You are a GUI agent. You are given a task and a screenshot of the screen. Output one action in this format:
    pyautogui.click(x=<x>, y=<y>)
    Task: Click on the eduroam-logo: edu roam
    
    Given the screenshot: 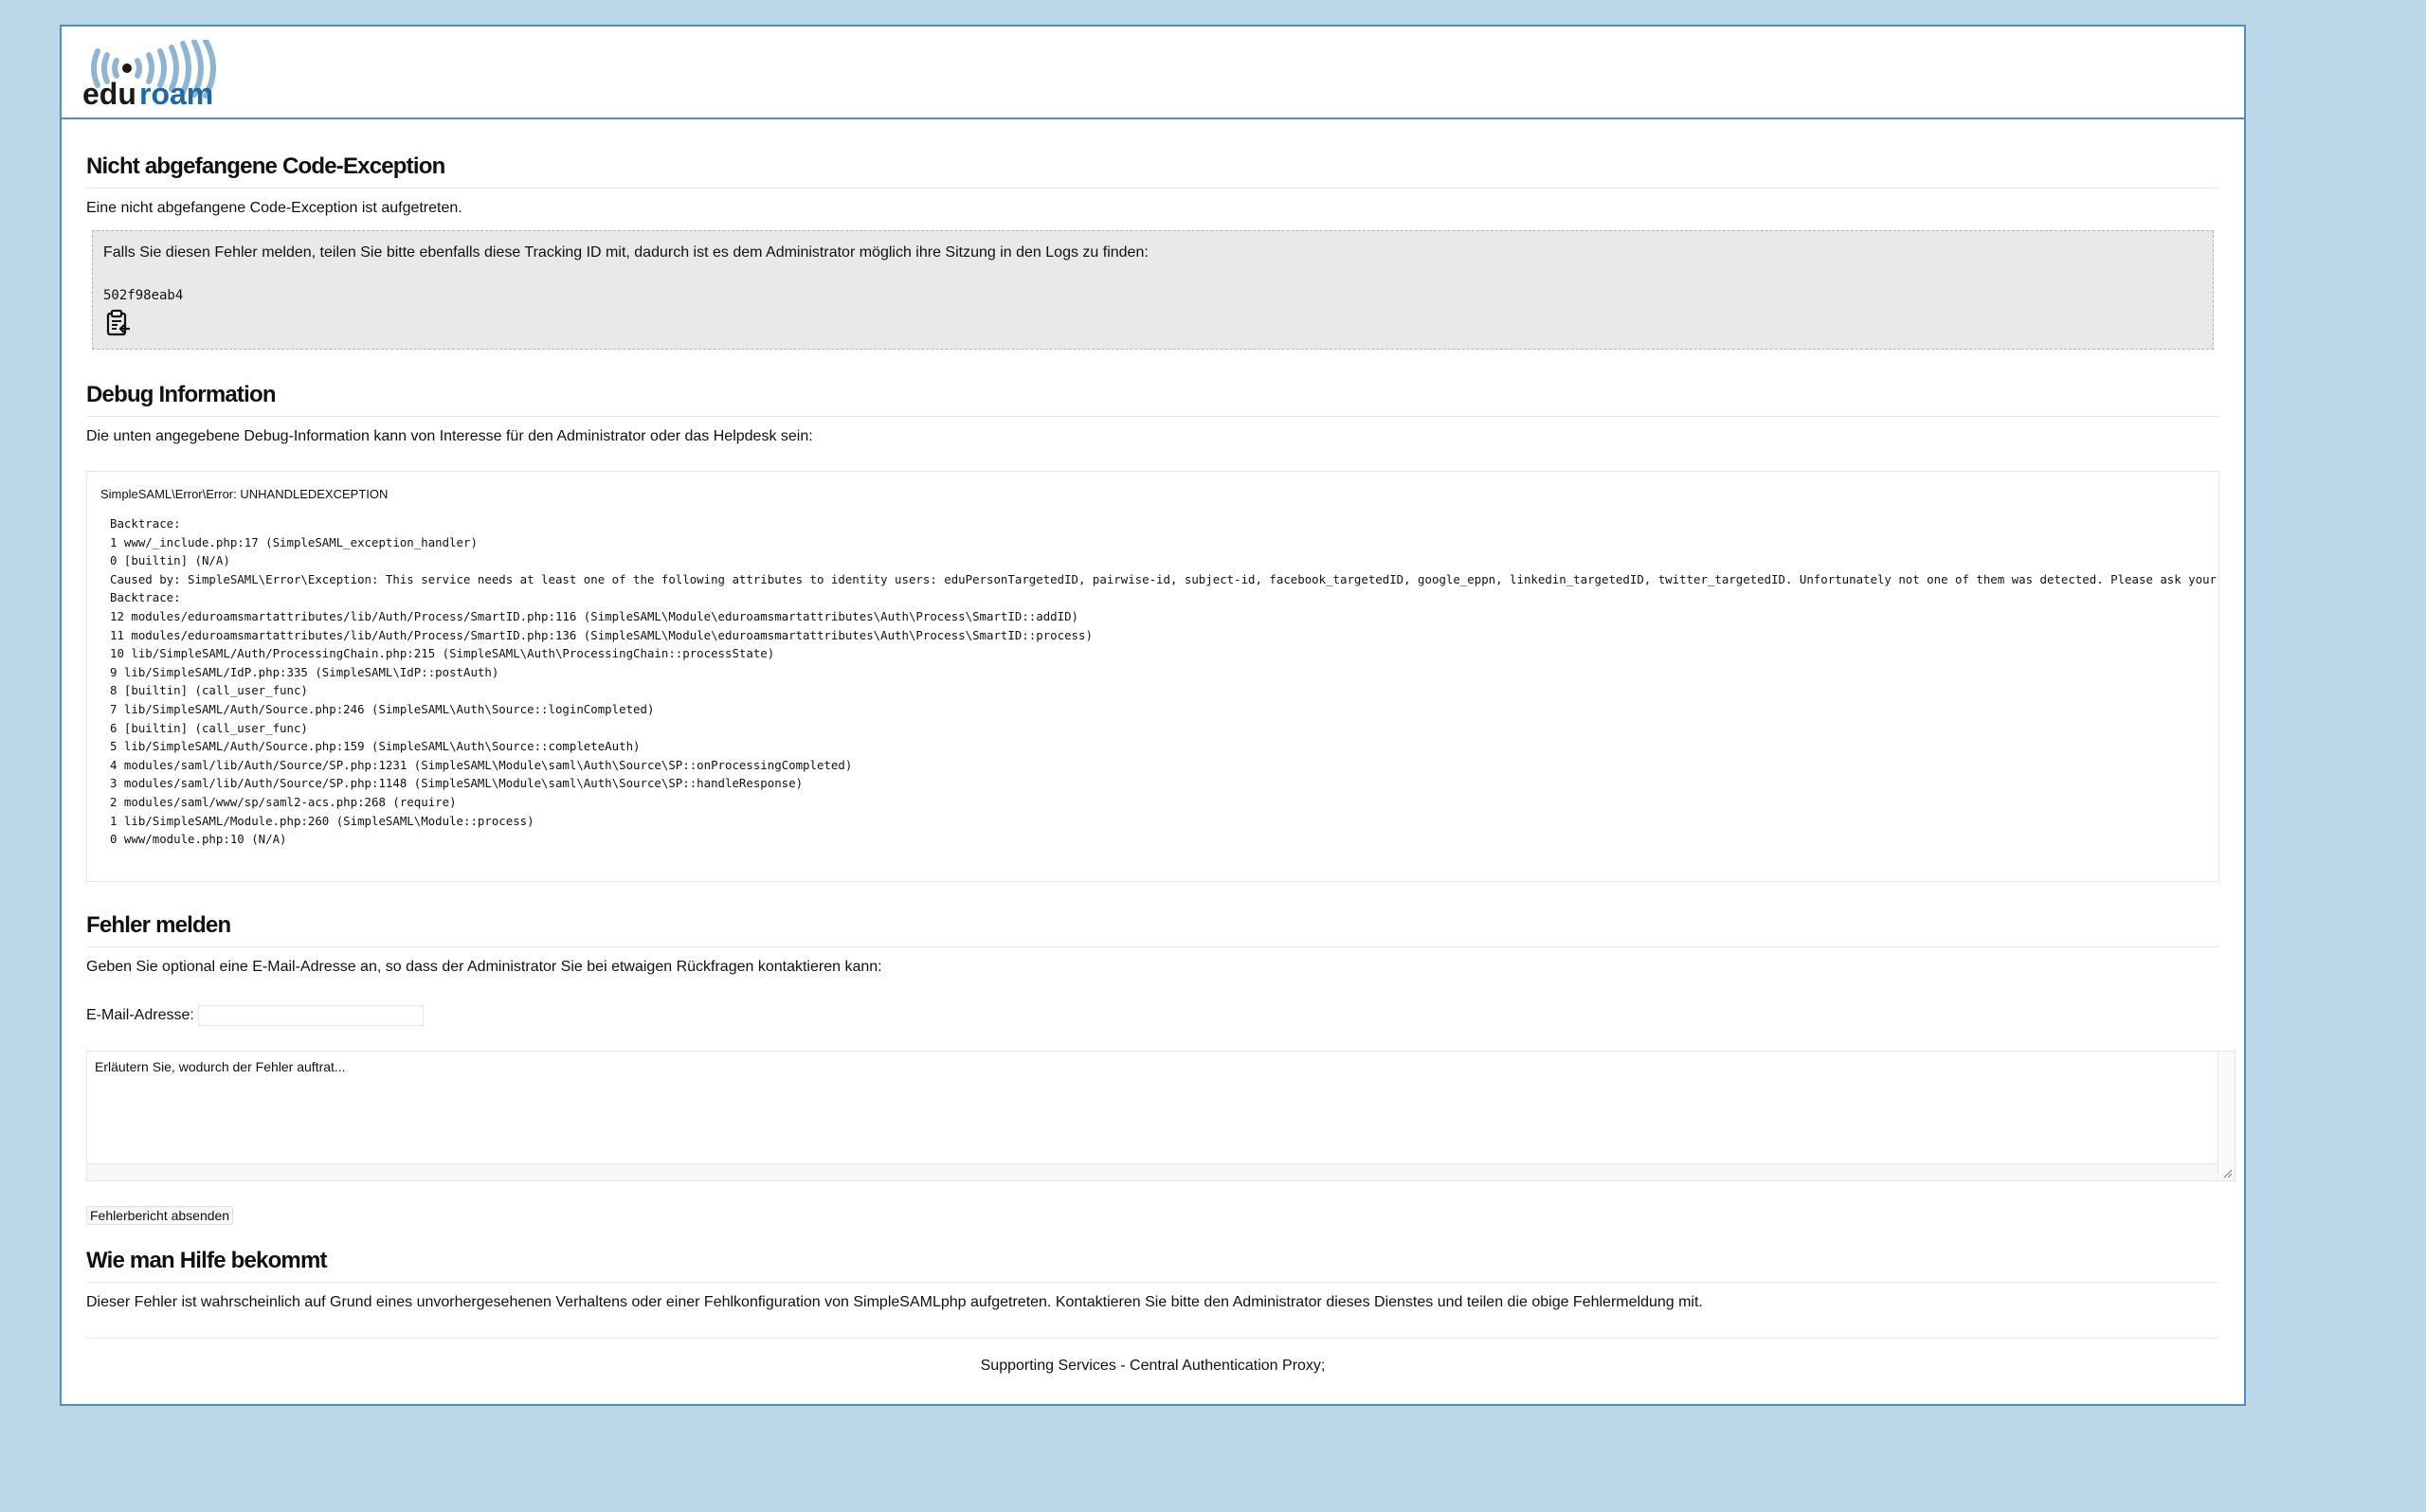 What is the action you would take?
    pyautogui.click(x=164, y=74)
    